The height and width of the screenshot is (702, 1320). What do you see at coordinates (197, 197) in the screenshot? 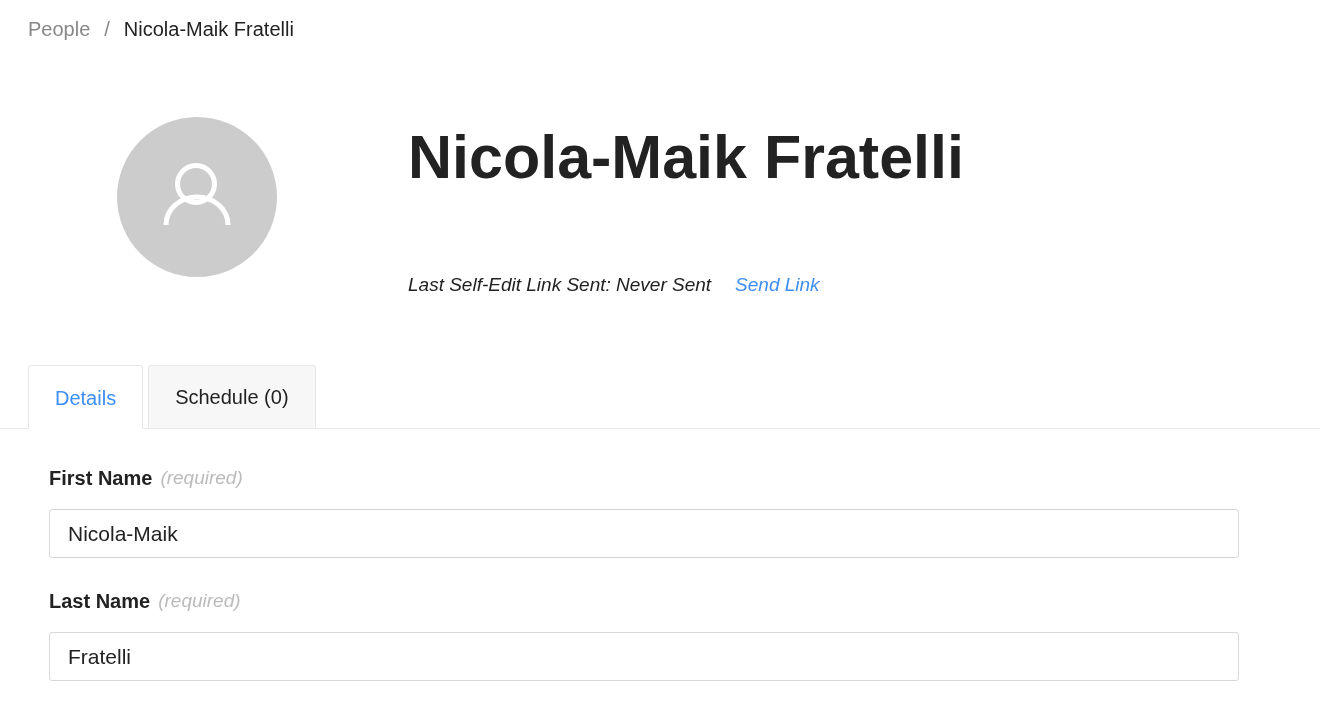
I see `user-avatar-icon` at bounding box center [197, 197].